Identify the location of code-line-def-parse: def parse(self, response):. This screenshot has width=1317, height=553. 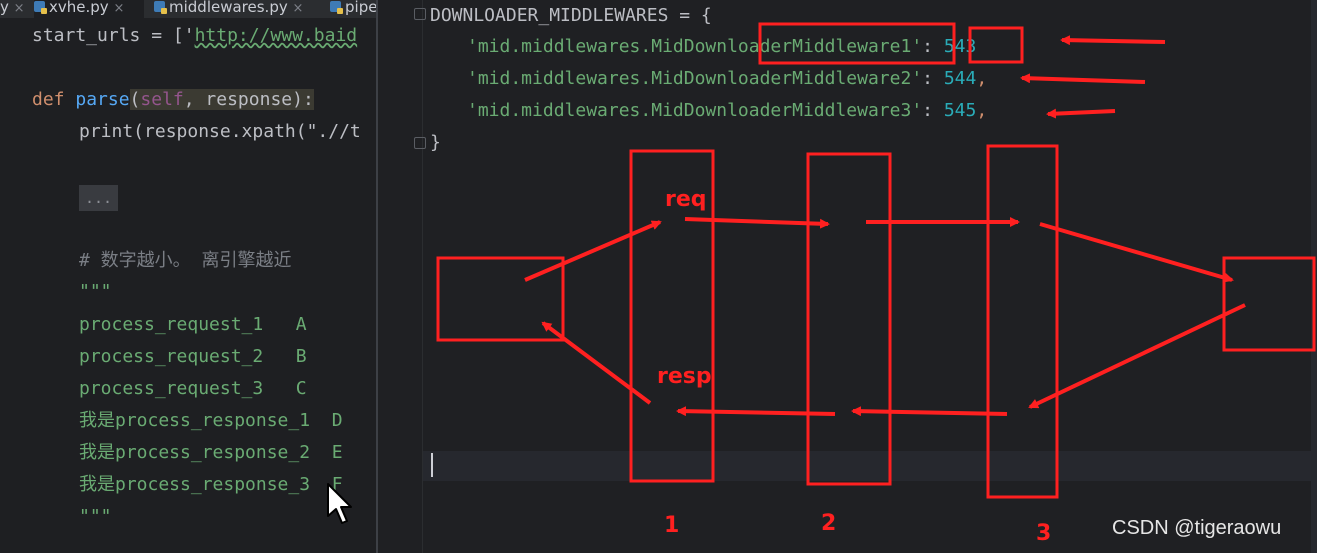
(173, 100).